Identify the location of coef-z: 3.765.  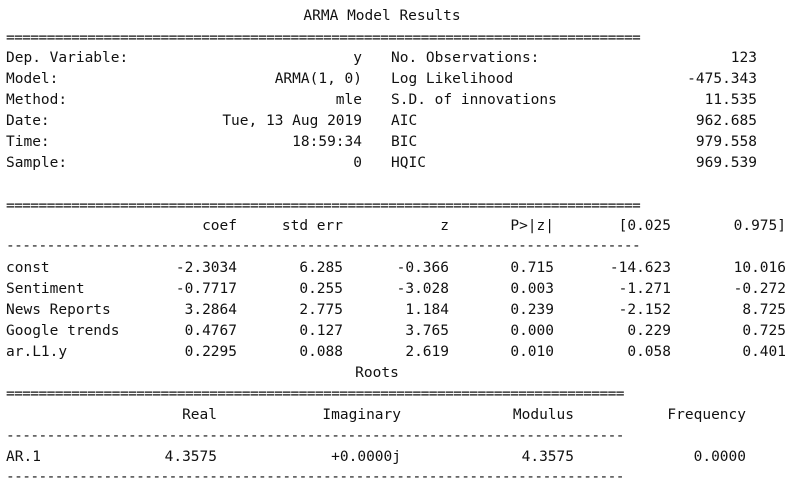
(427, 331).